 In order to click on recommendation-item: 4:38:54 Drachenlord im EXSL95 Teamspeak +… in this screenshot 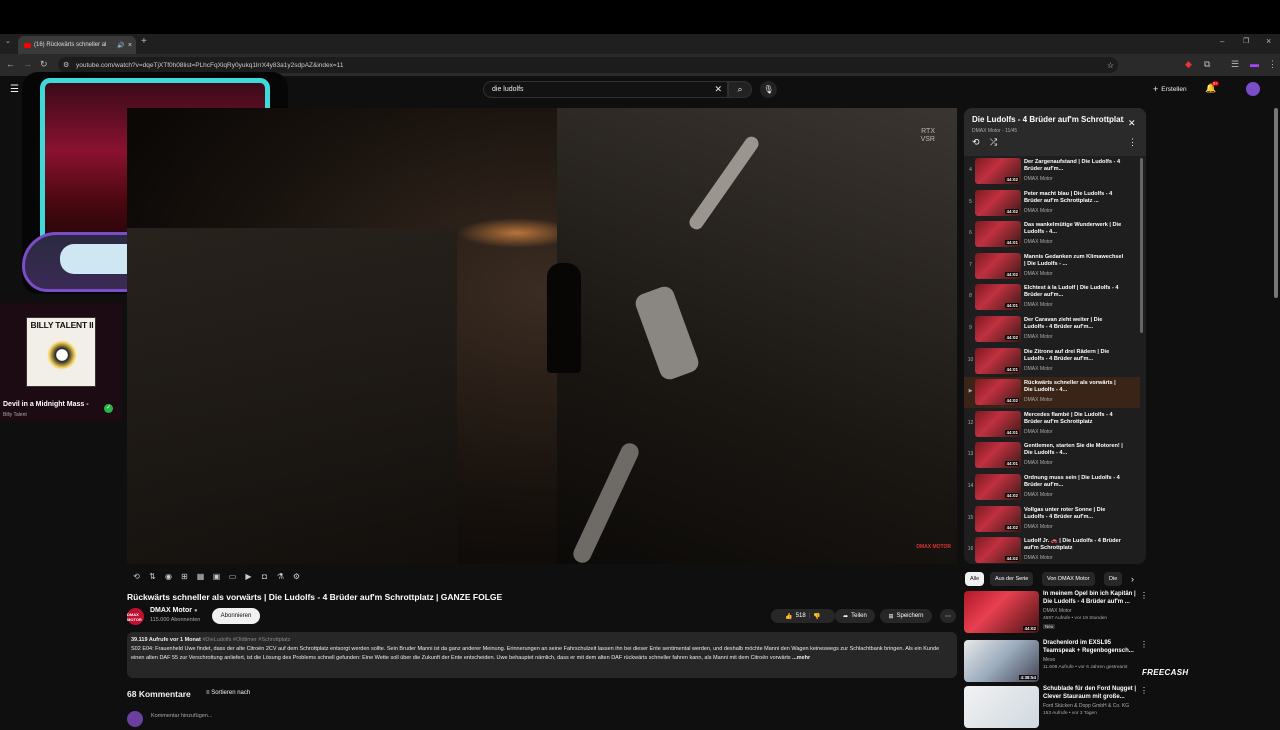, I will do `click(1056, 662)`.